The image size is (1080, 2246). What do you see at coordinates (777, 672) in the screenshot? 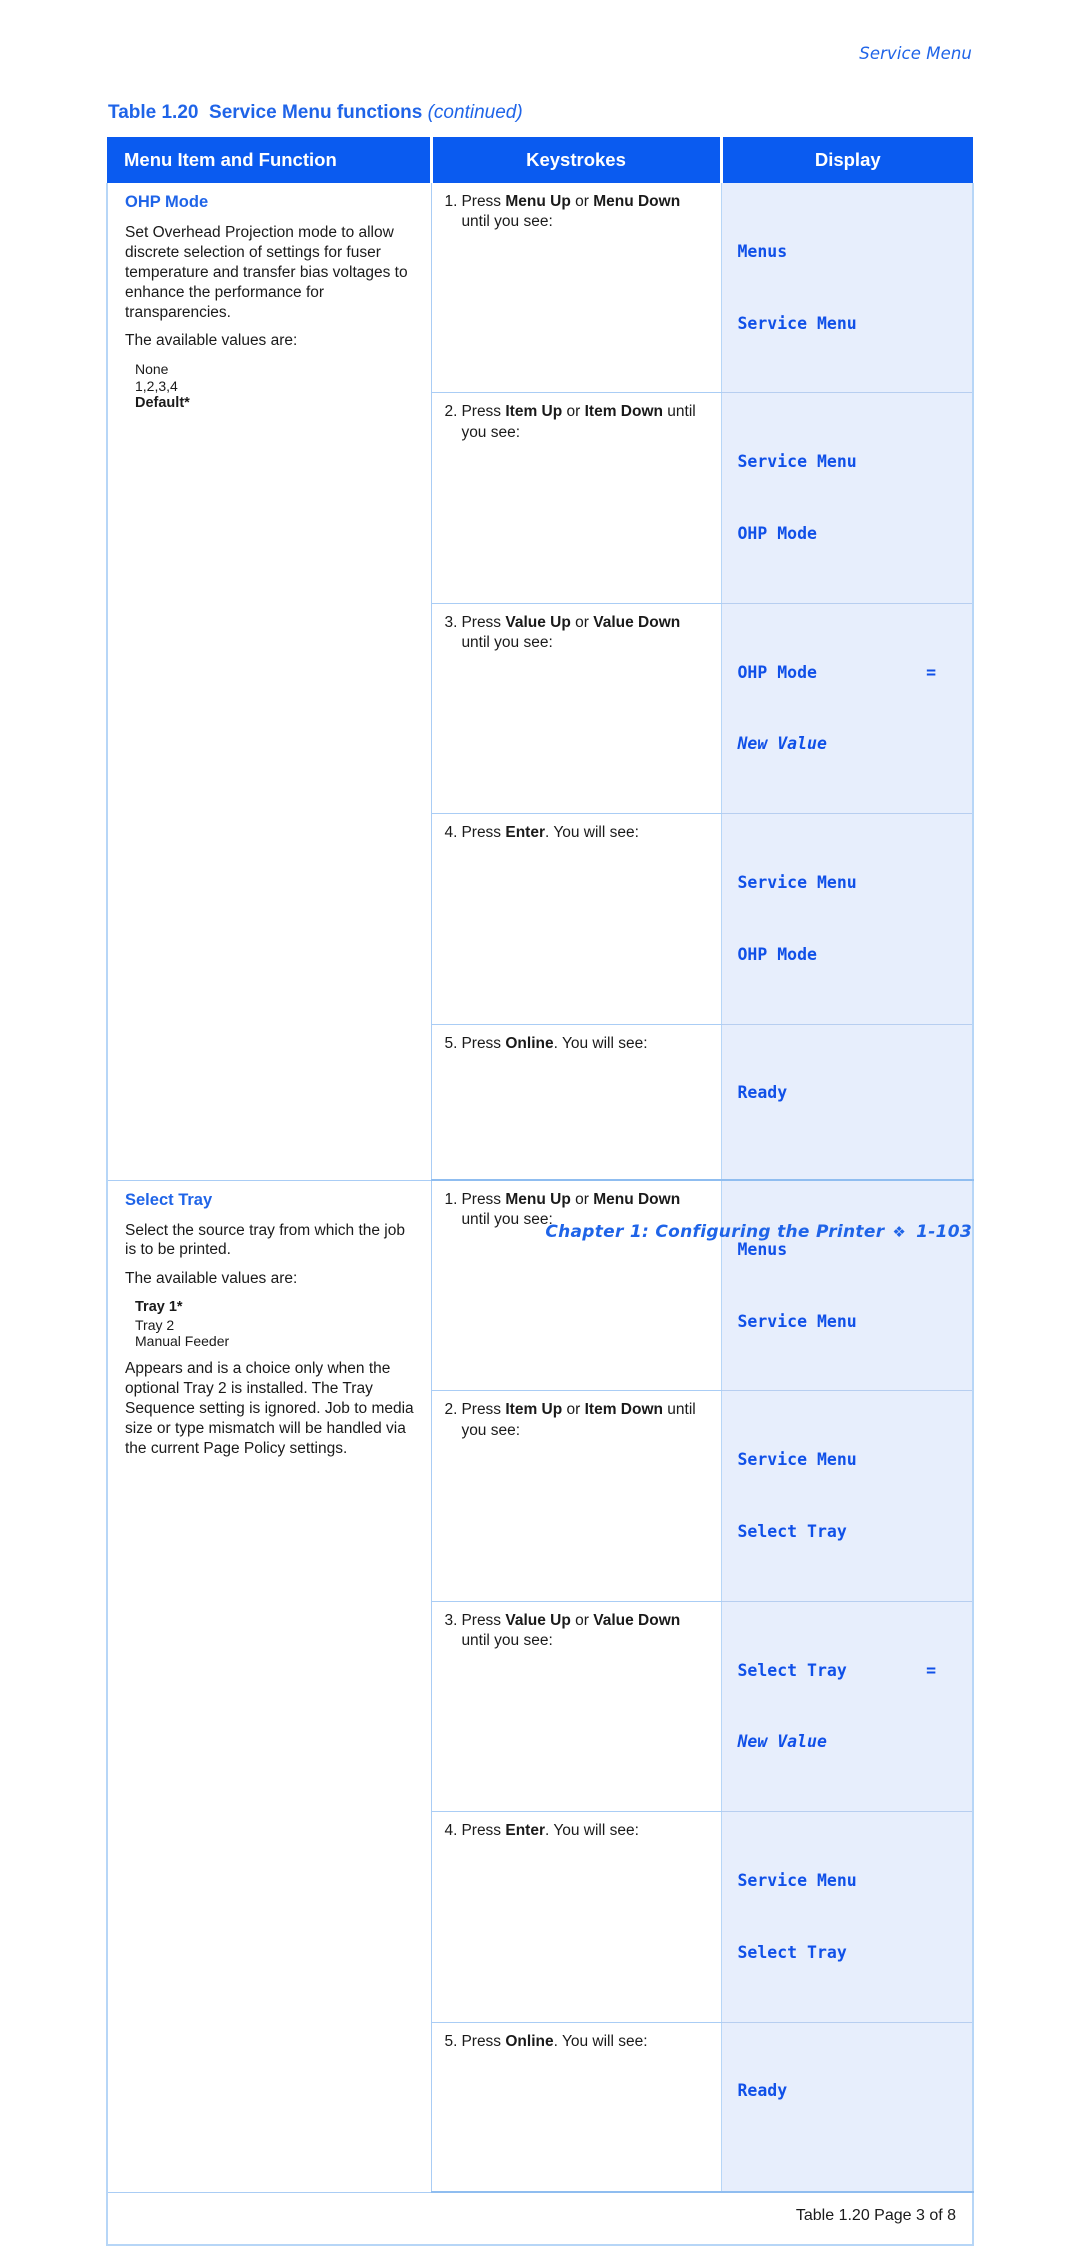
I see `display-param: OHP Mode` at bounding box center [777, 672].